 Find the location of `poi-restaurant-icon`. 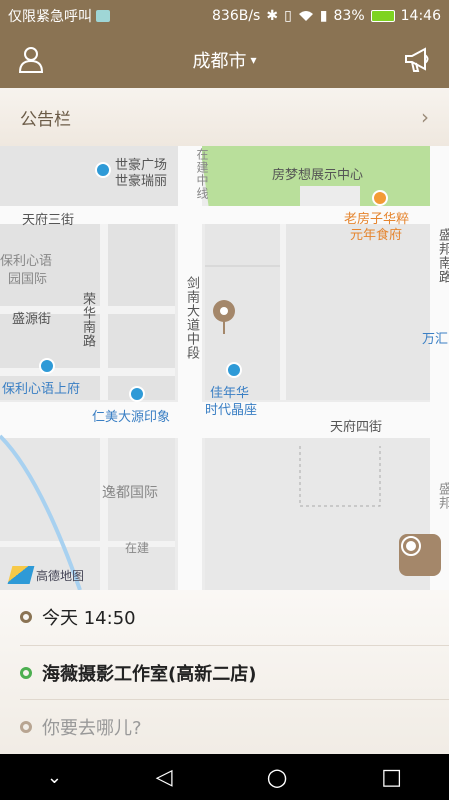

poi-restaurant-icon is located at coordinates (380, 198).